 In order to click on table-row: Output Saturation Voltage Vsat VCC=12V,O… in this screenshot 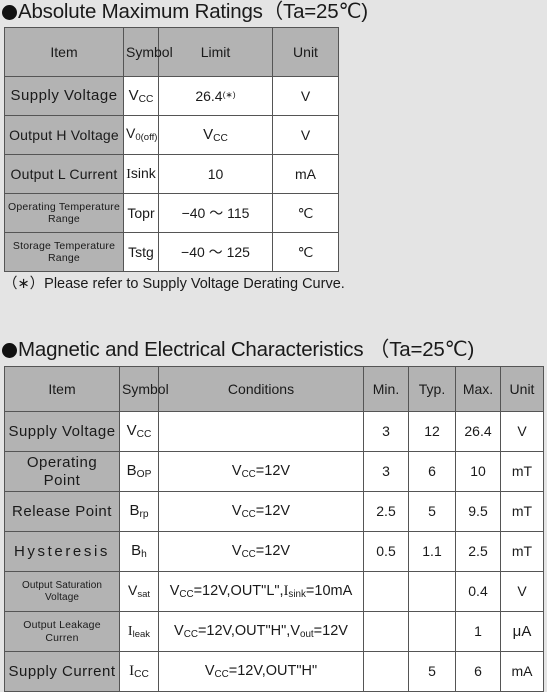, I will do `click(274, 591)`.